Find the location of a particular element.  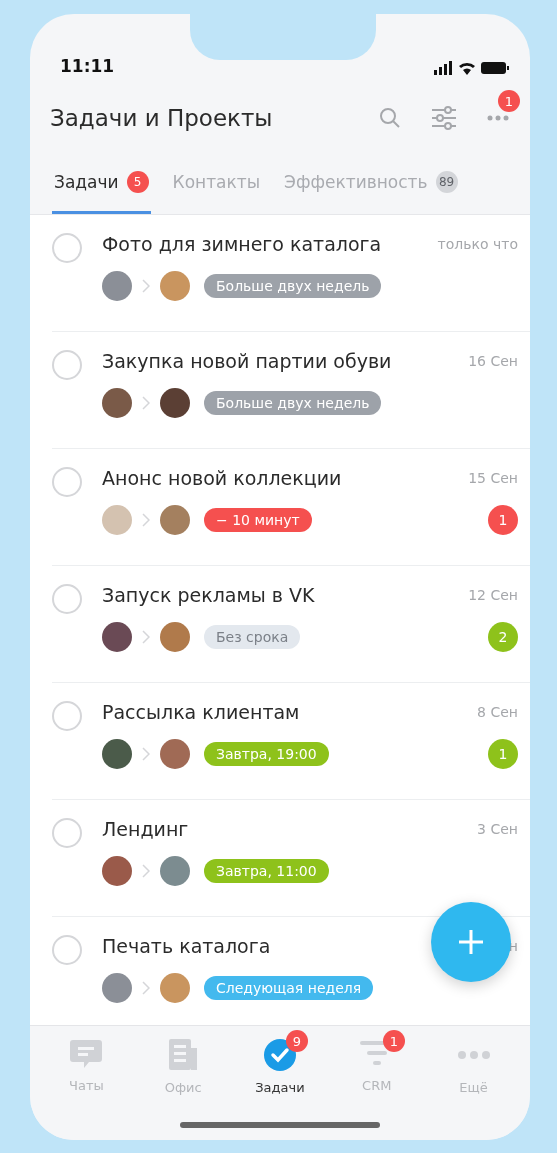

battery-icon is located at coordinates (495, 68).